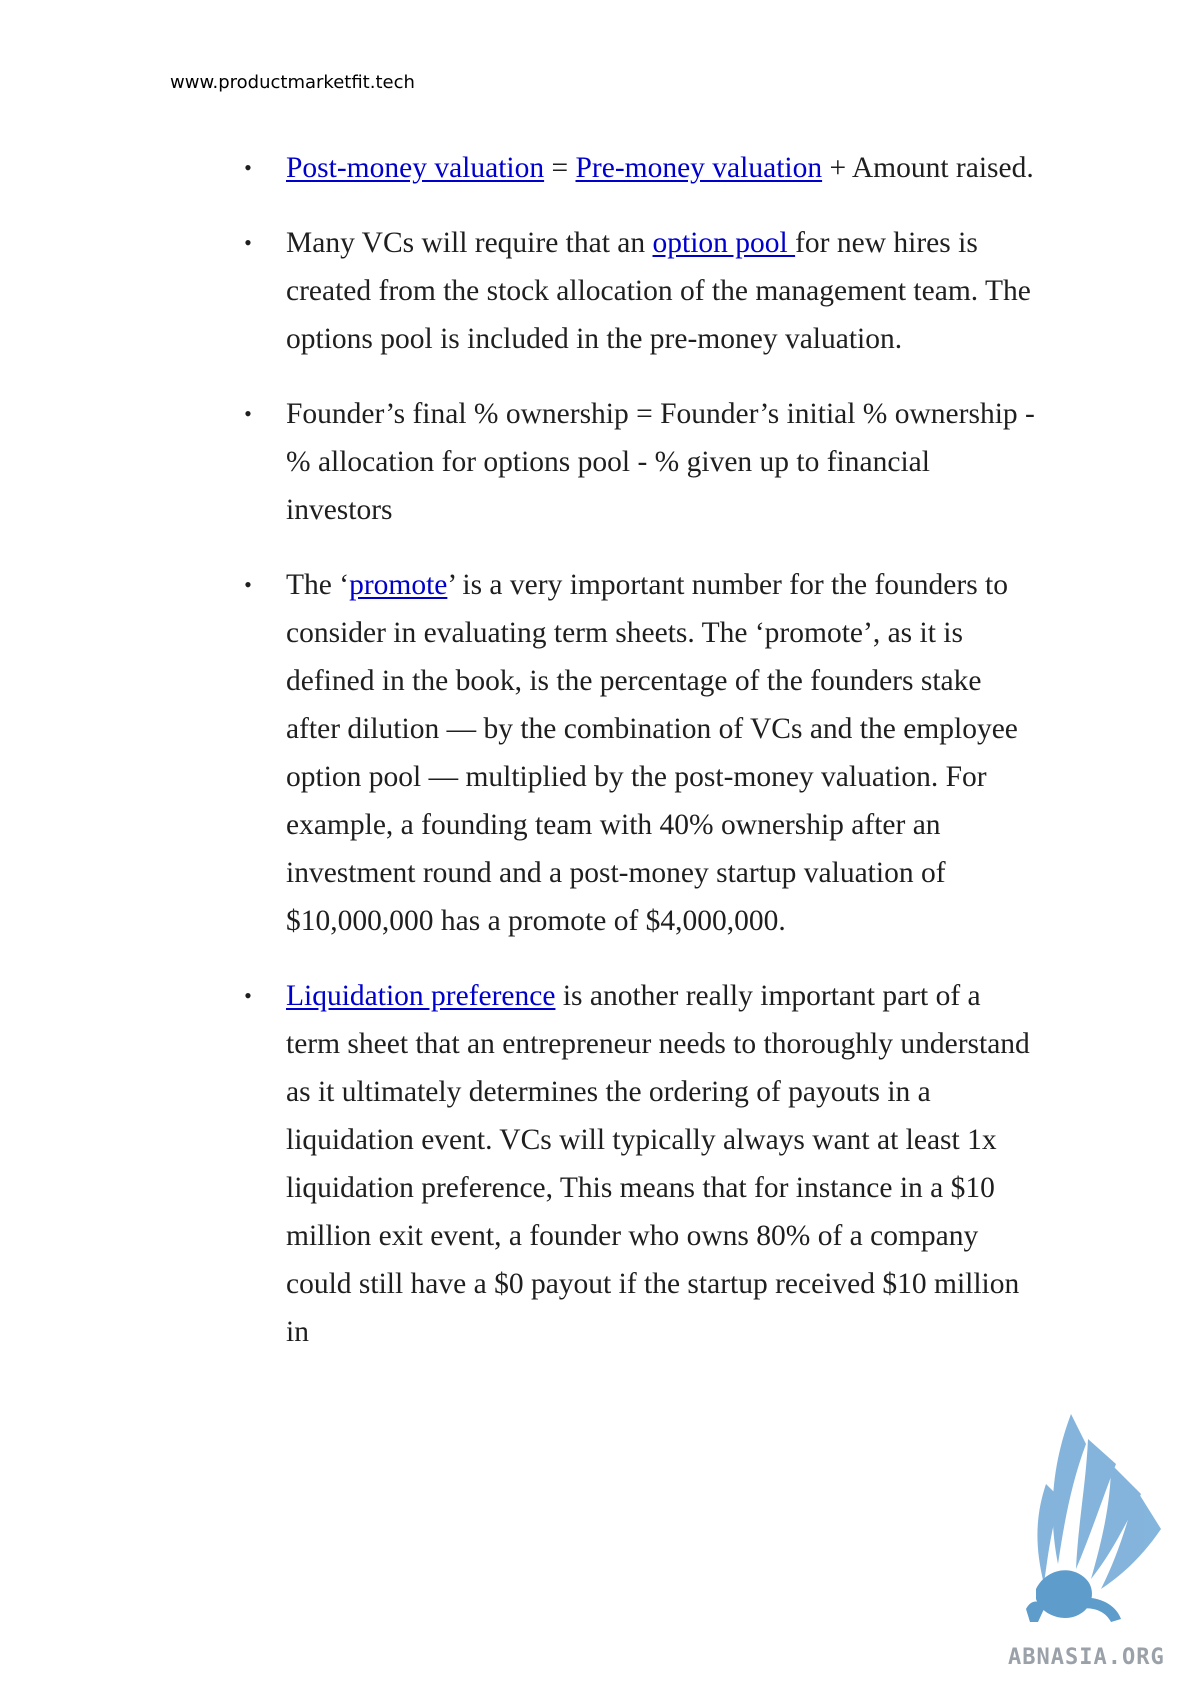 The width and height of the screenshot is (1191, 1684). Describe the element at coordinates (420, 996) in the screenshot. I see `liquidation-preference-link: Liquidation preference` at that location.